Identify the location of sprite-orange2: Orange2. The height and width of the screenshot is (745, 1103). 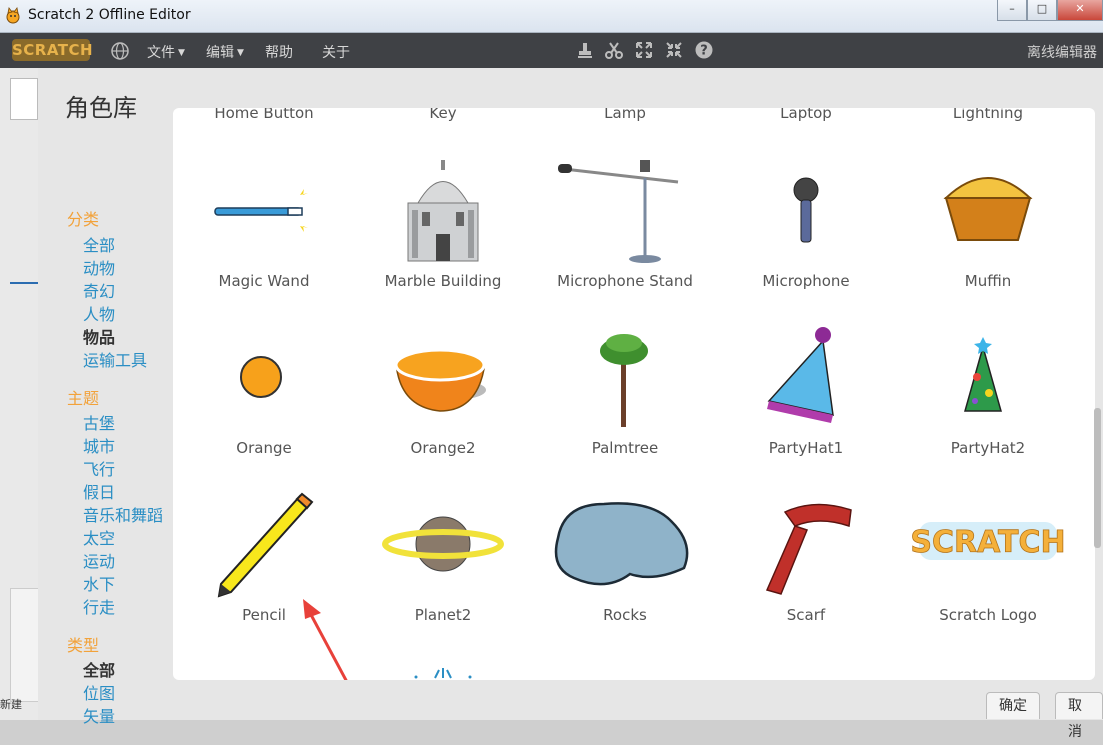
(443, 396).